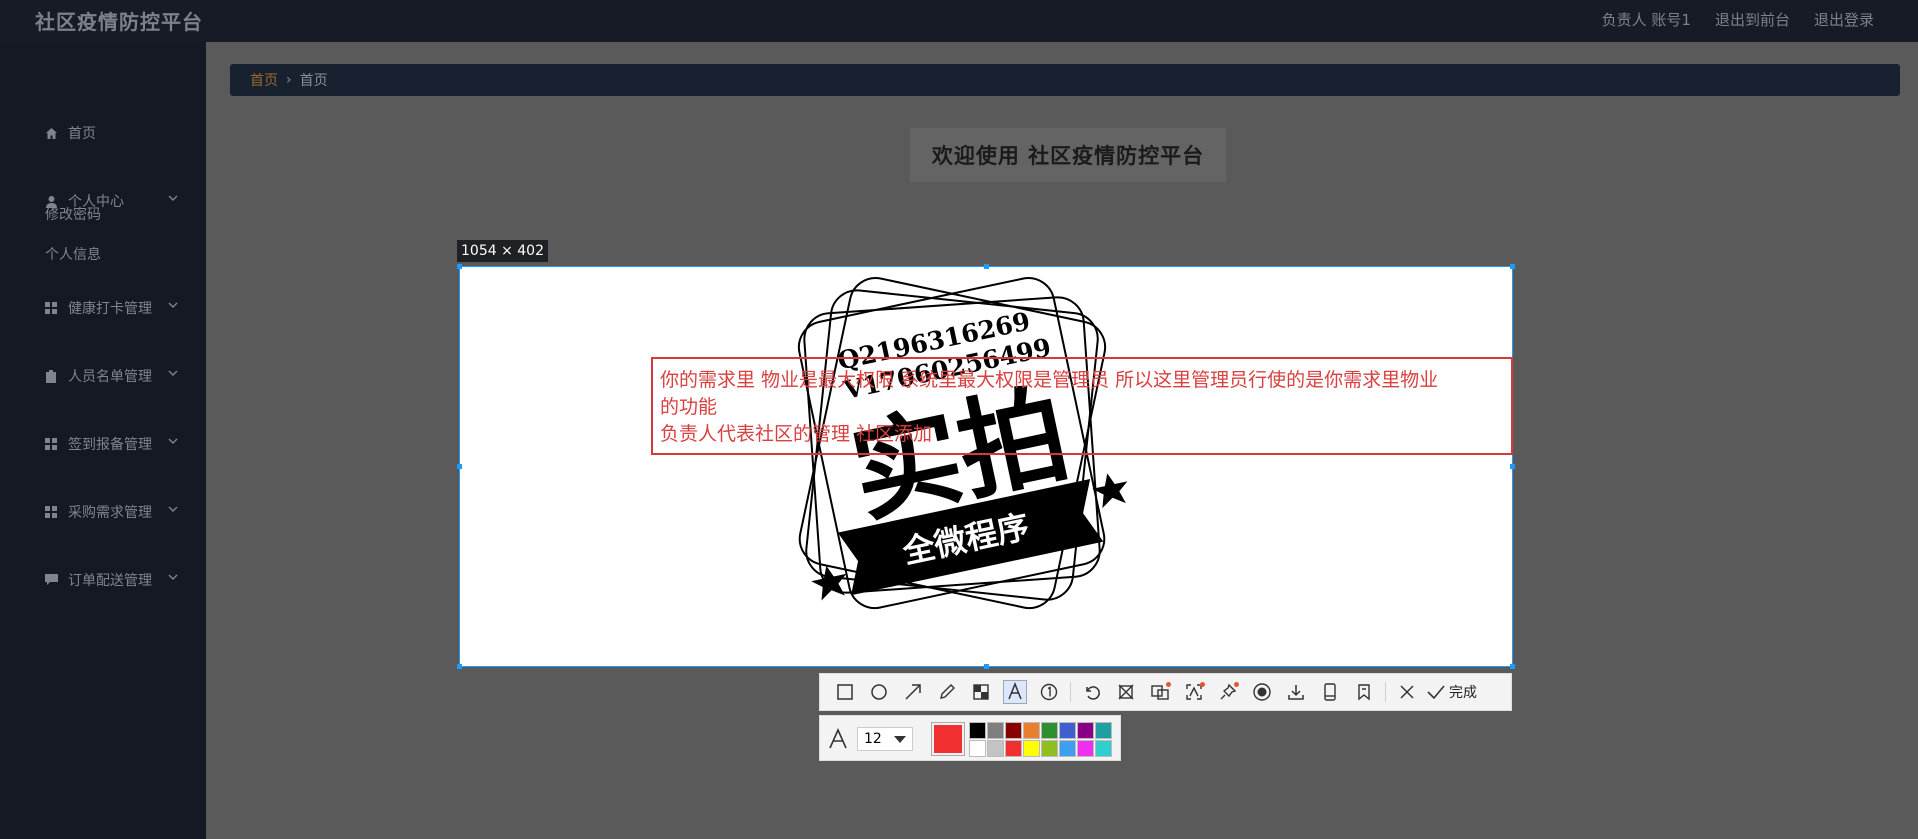 Image resolution: width=1918 pixels, height=839 pixels. Describe the element at coordinates (1436, 692) in the screenshot. I see `check-icon` at that location.